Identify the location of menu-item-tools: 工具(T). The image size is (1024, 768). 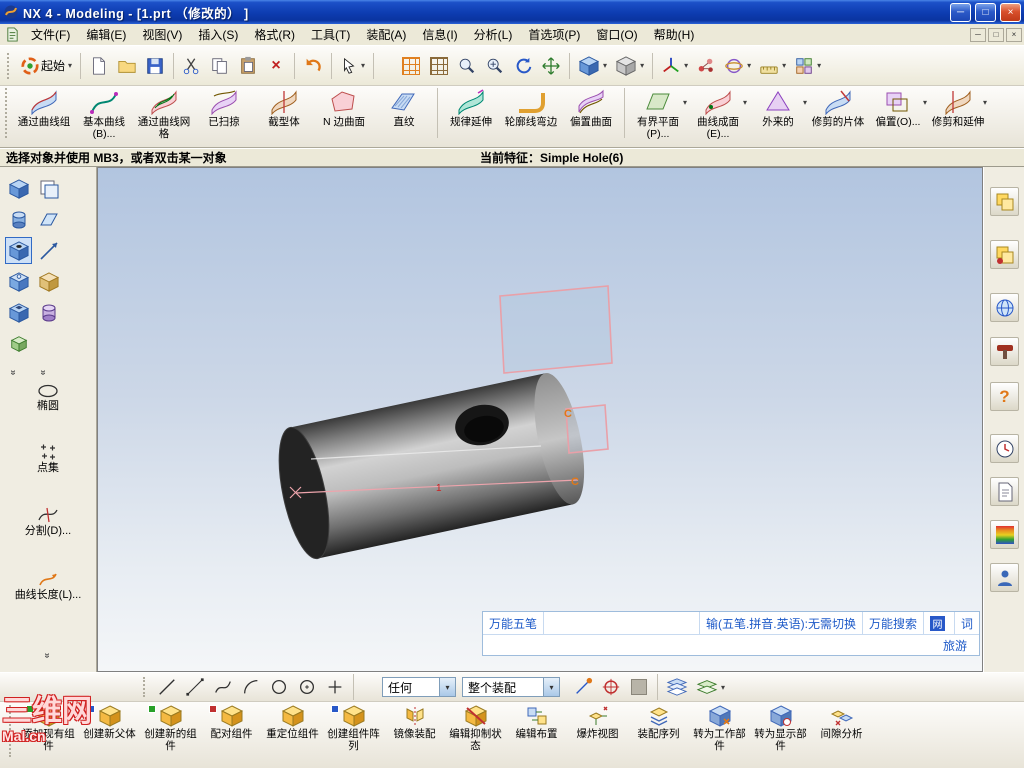
(330, 34).